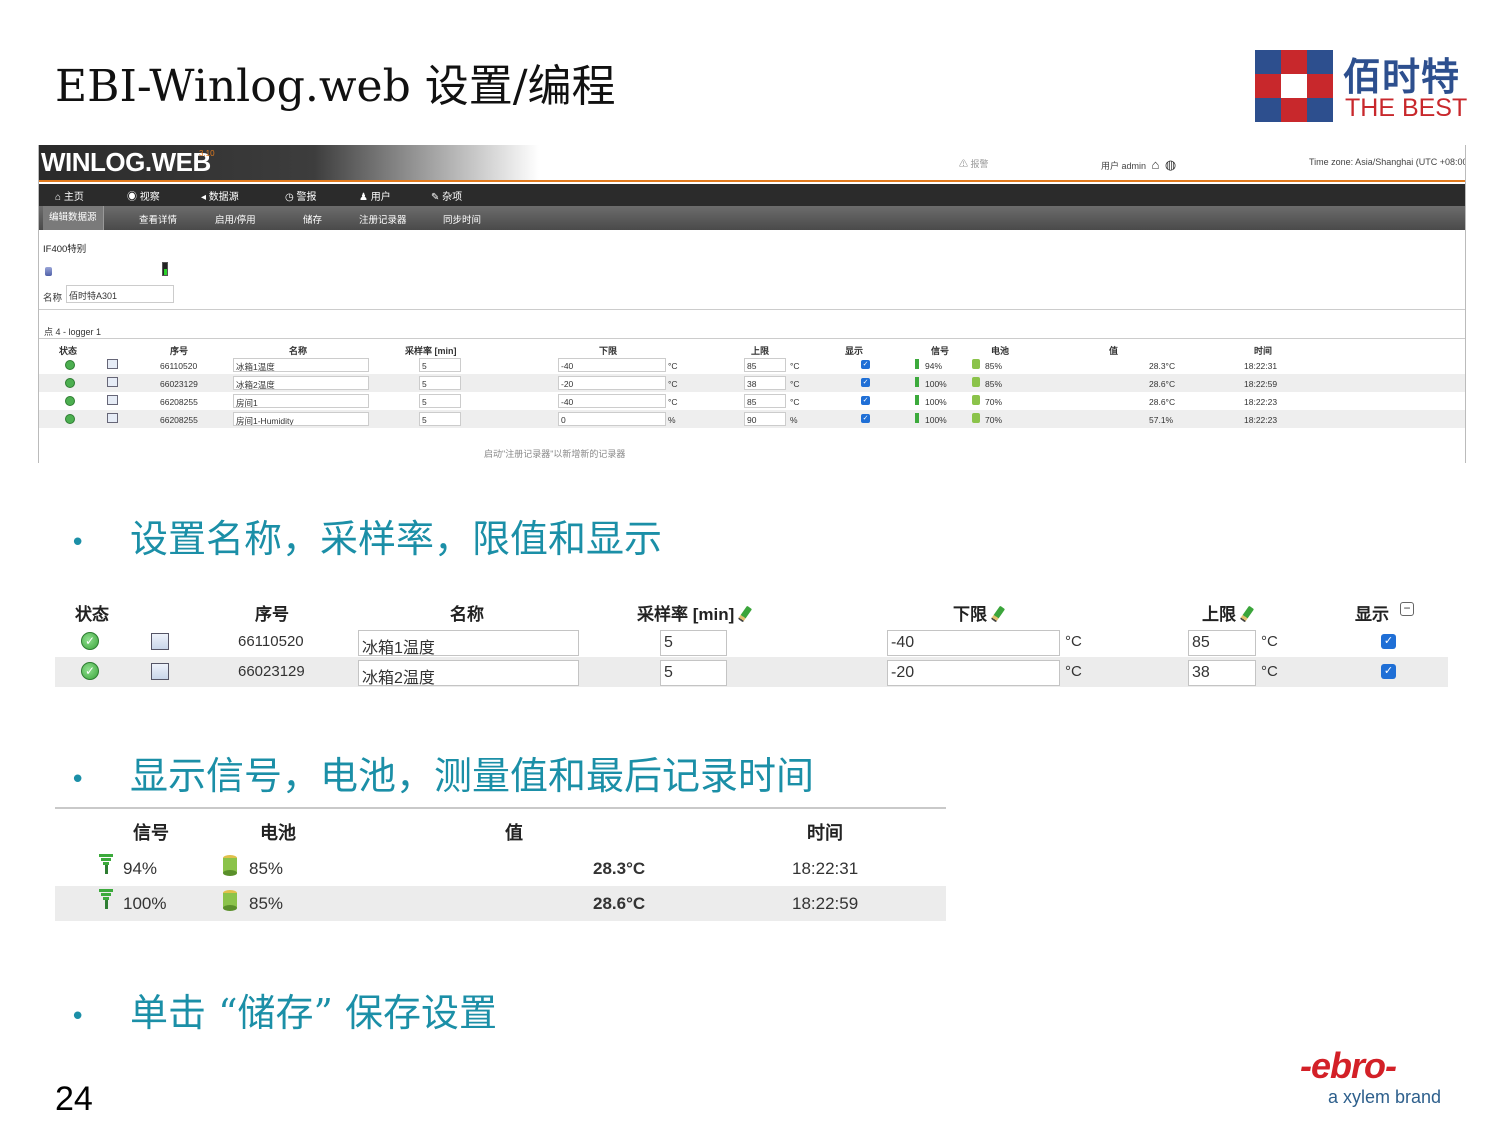  What do you see at coordinates (1170, 164) in the screenshot?
I see `globe-icon: ◍` at bounding box center [1170, 164].